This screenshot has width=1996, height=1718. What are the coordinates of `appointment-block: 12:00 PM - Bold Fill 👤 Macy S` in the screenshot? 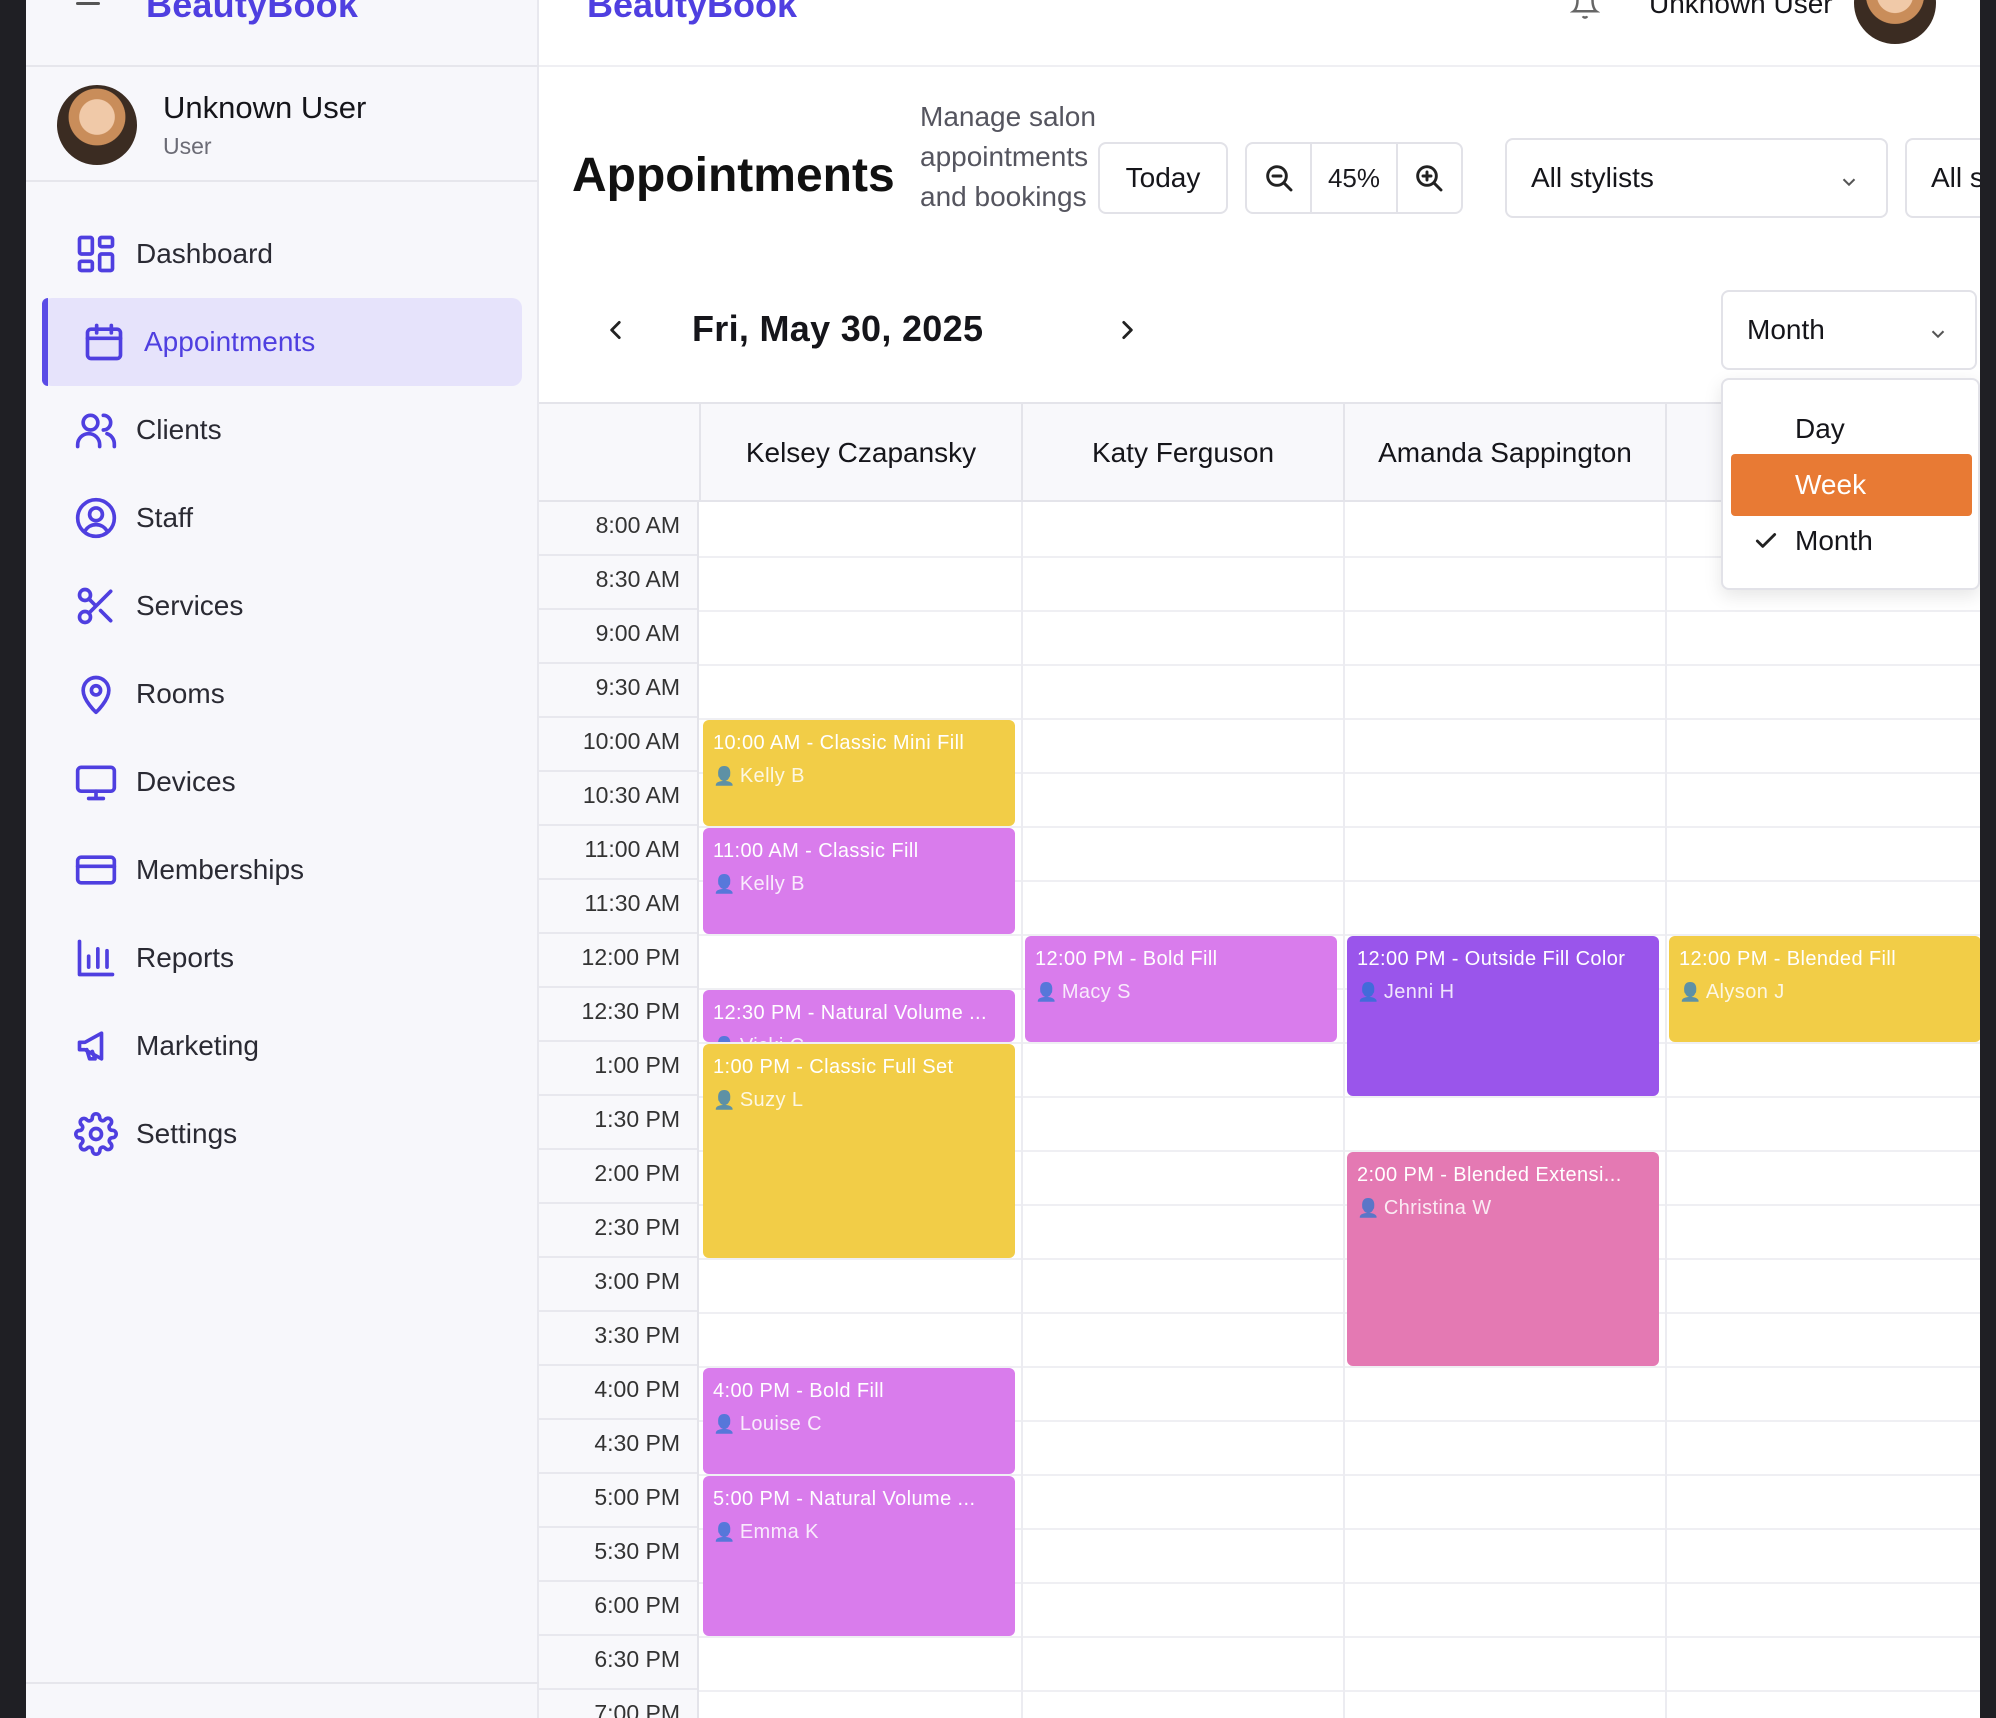 It's located at (1181, 989).